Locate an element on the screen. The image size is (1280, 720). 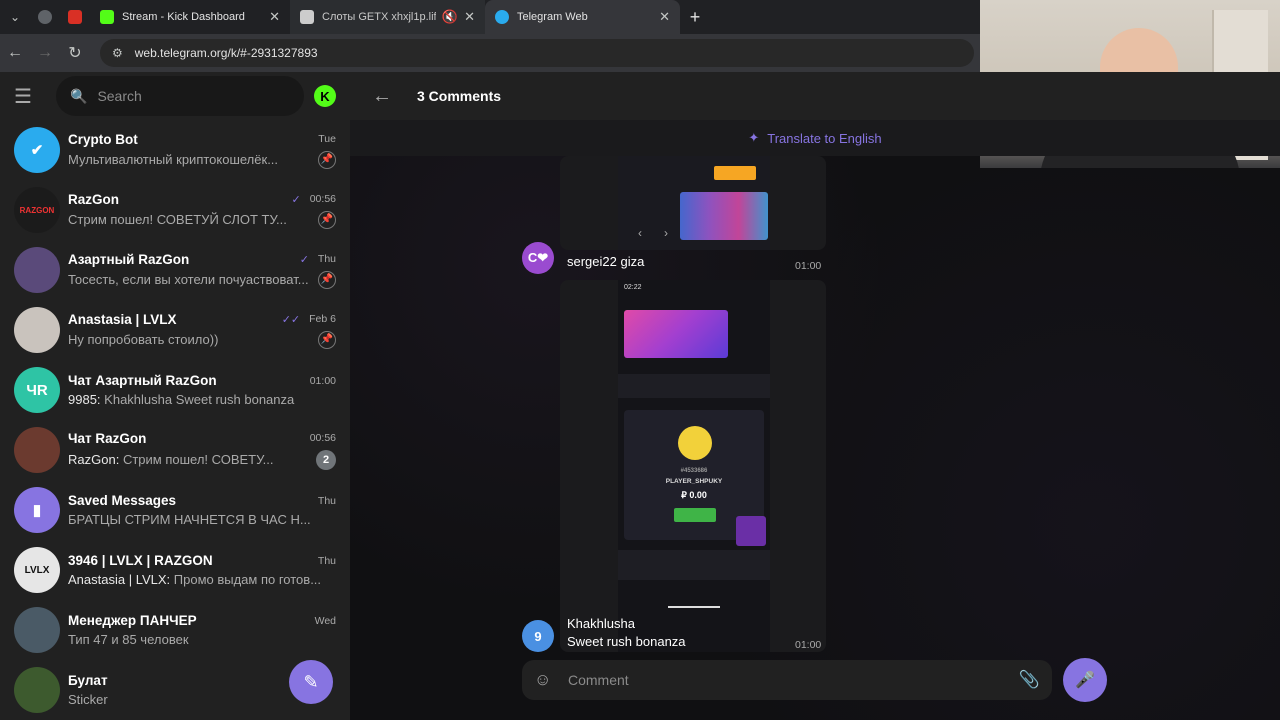
unread-badge: 2 is located at coordinates (326, 459).